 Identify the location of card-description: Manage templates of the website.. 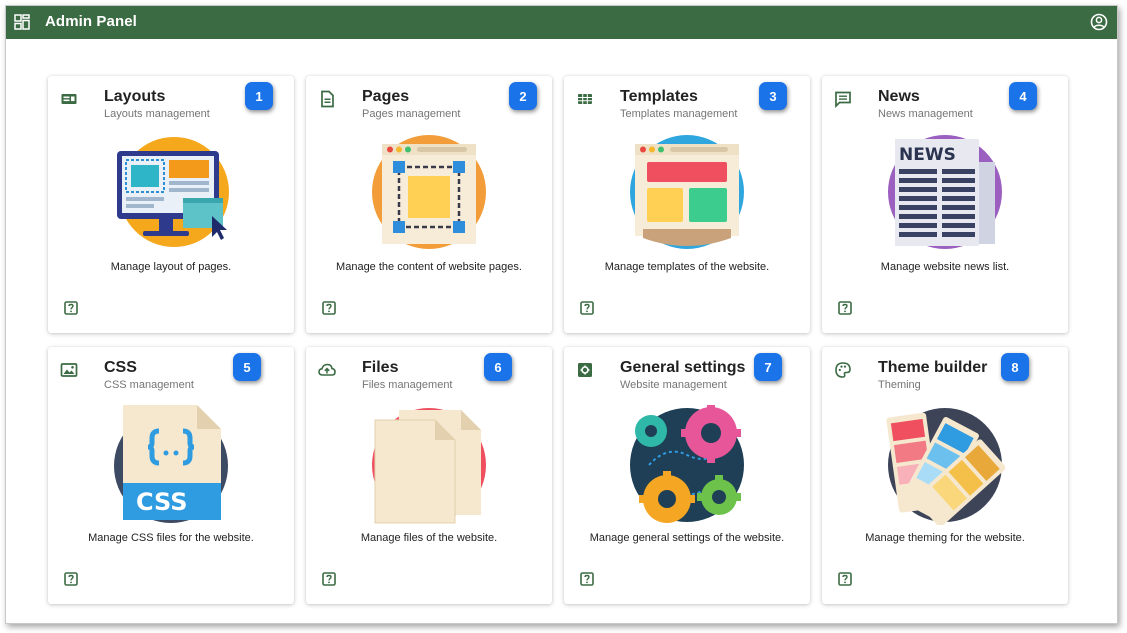
(687, 267).